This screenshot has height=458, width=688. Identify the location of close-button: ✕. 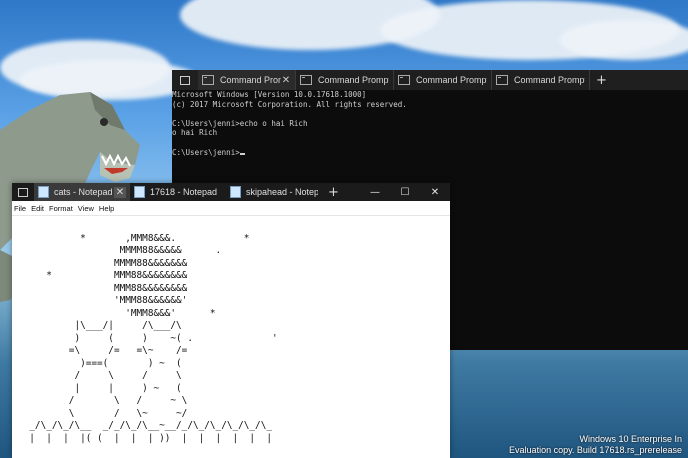
(435, 192).